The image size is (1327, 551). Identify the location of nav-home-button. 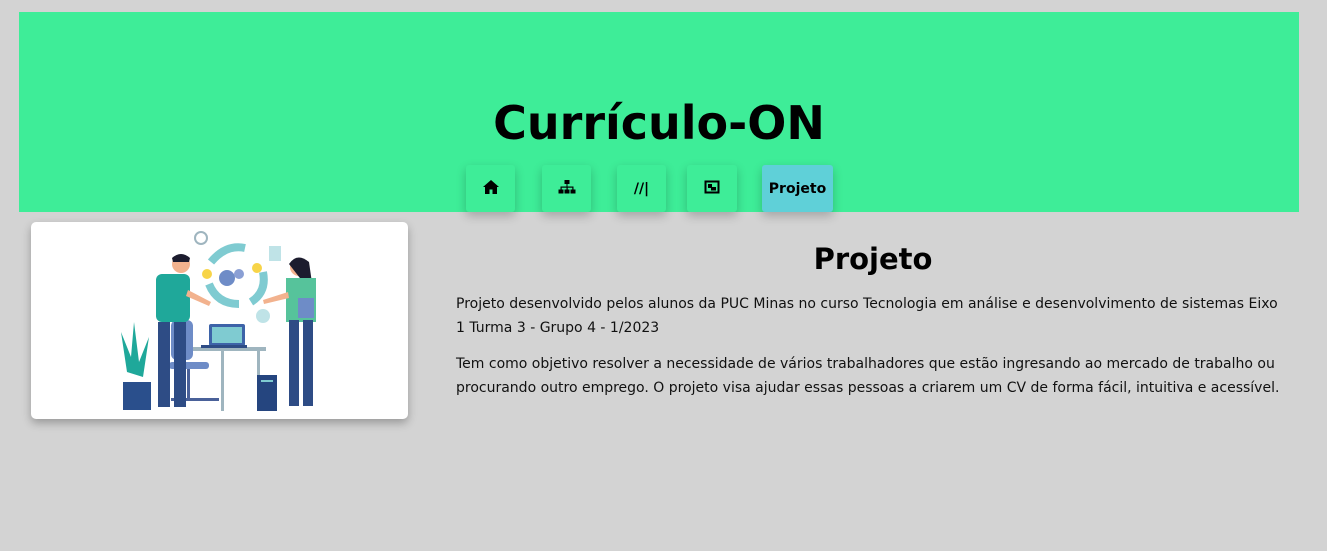
(490, 188).